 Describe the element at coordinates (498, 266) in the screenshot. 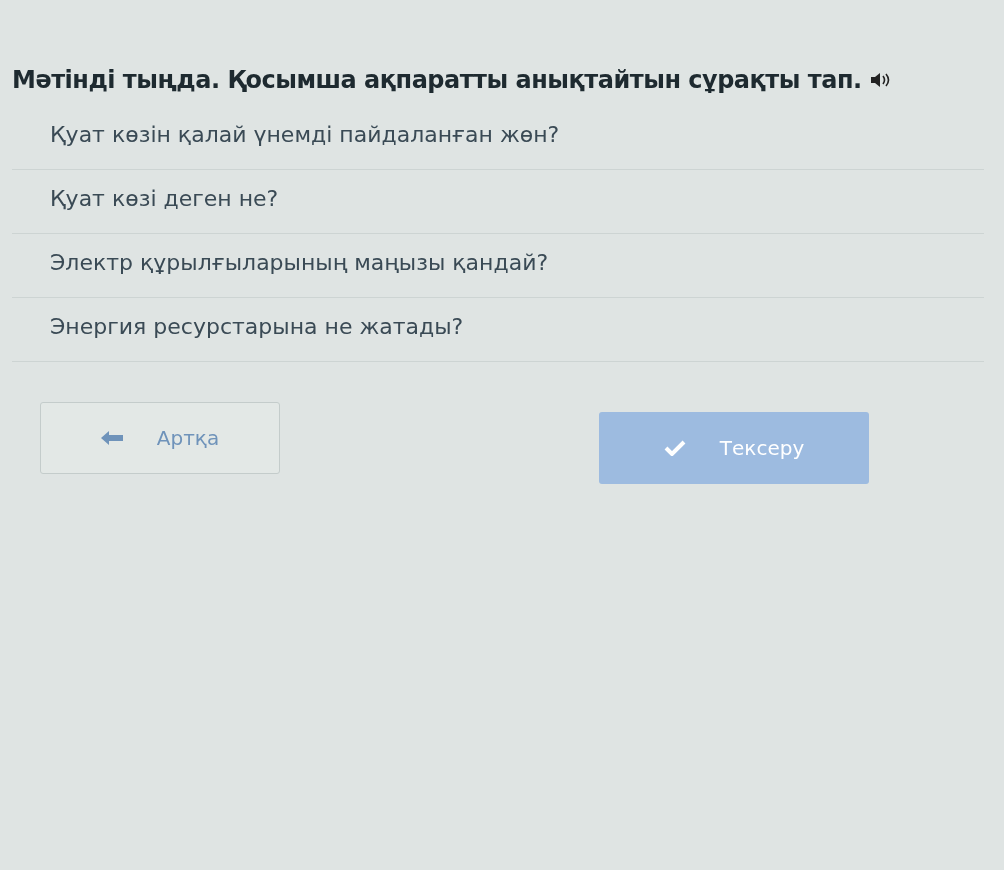

I see `answer-option: Электр құрылғыларының маңызы қандай?` at that location.